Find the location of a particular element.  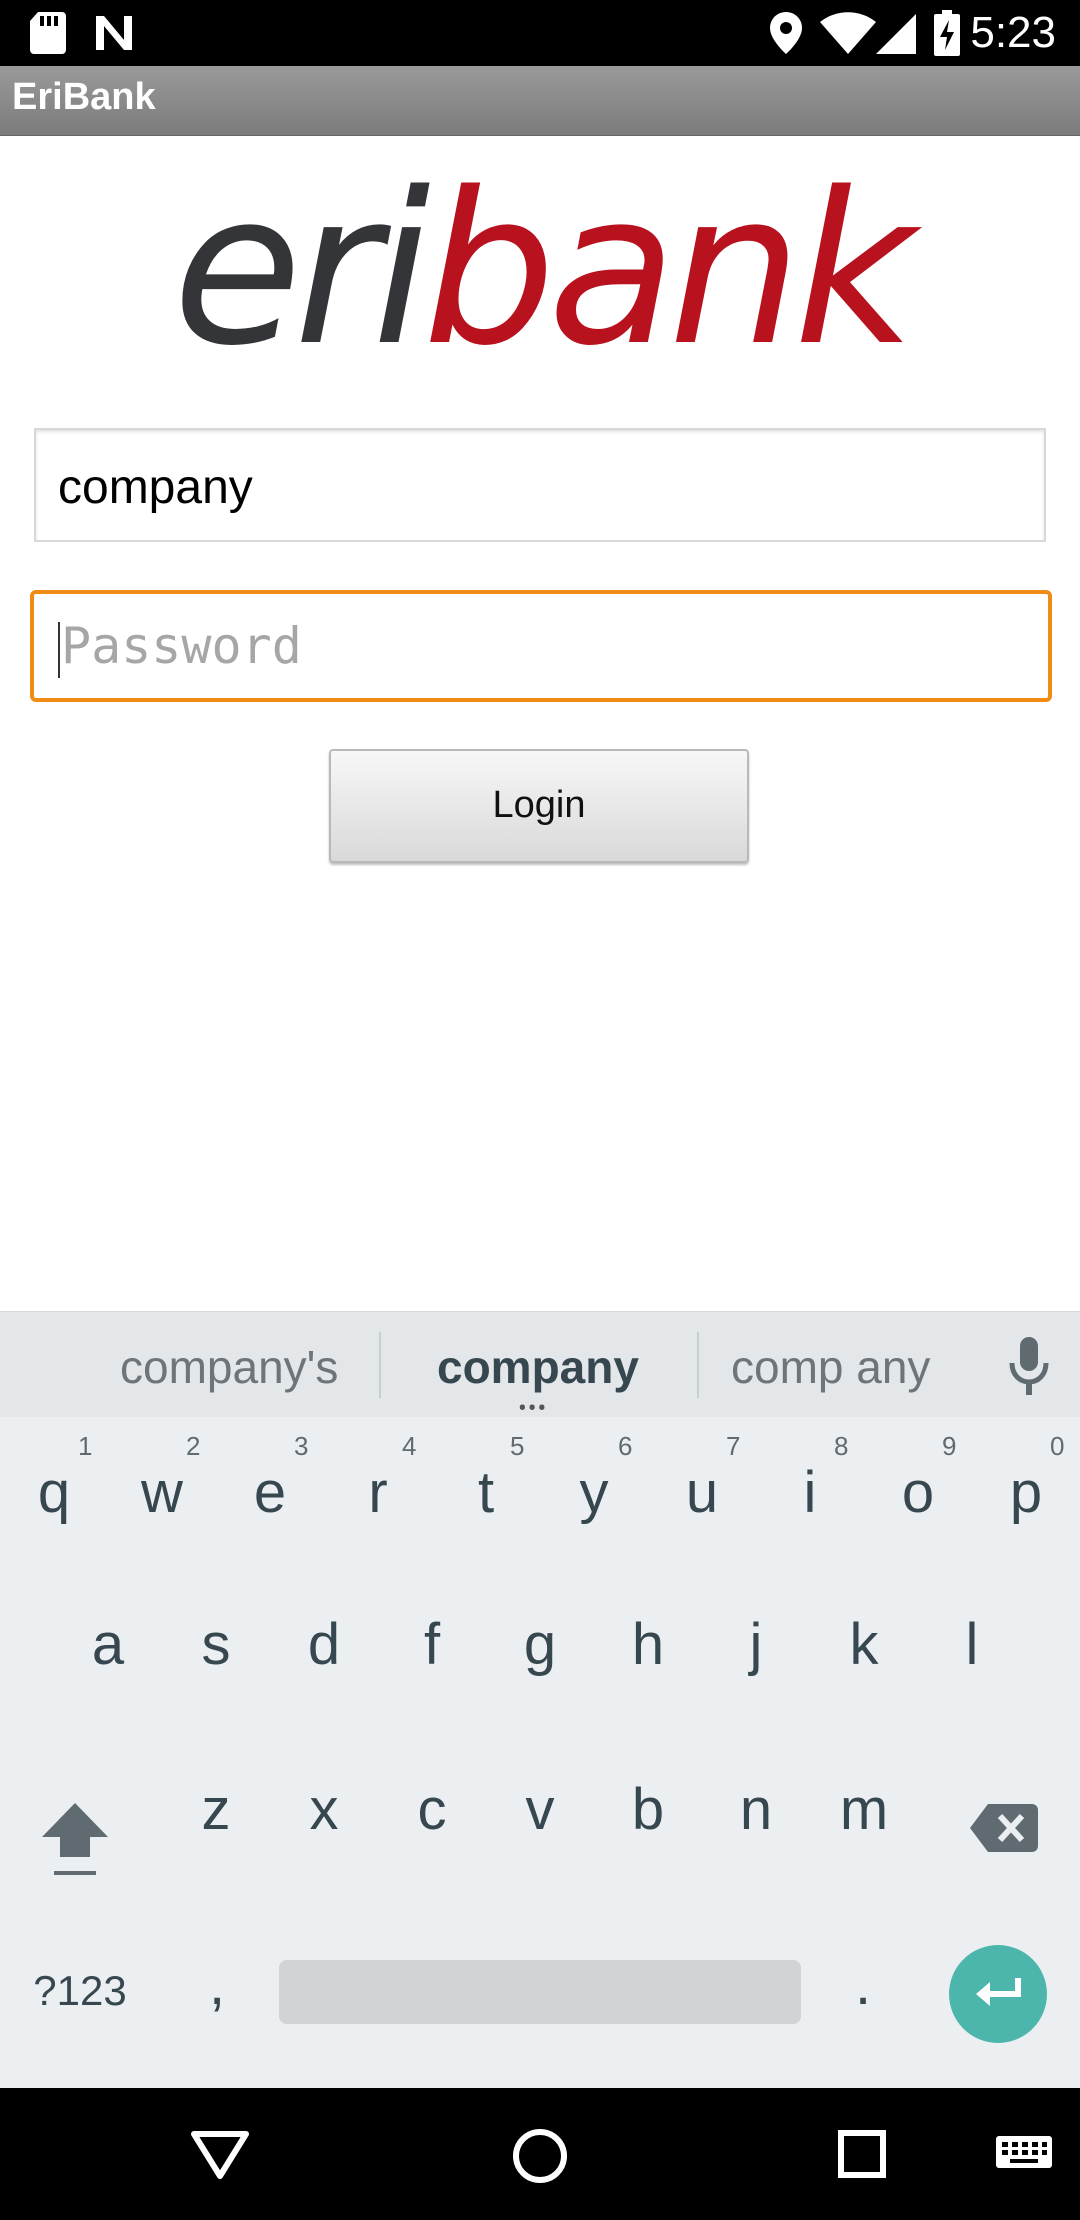

key-x: x is located at coordinates (324, 1816).